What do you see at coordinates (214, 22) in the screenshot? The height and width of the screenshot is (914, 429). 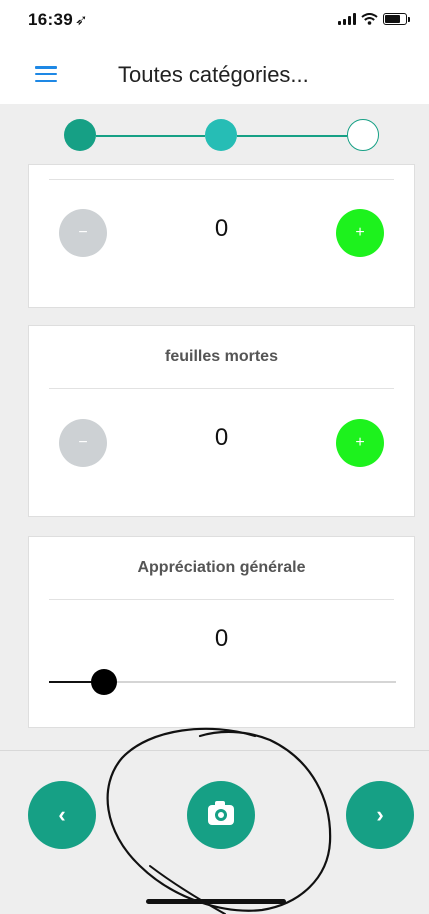 I see `status-bar: 16:39 ➶` at bounding box center [214, 22].